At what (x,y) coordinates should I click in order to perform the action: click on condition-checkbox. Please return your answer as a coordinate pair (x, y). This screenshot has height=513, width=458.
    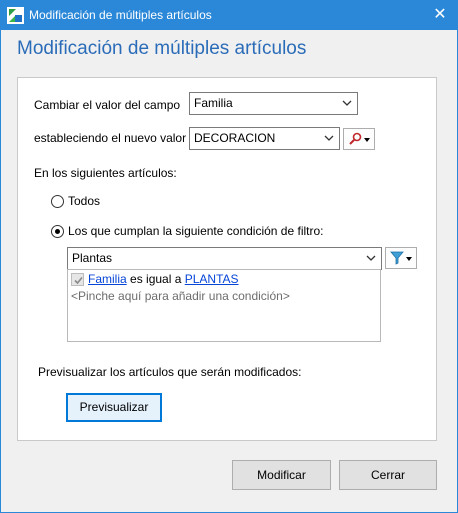
    Looking at the image, I should click on (77, 279).